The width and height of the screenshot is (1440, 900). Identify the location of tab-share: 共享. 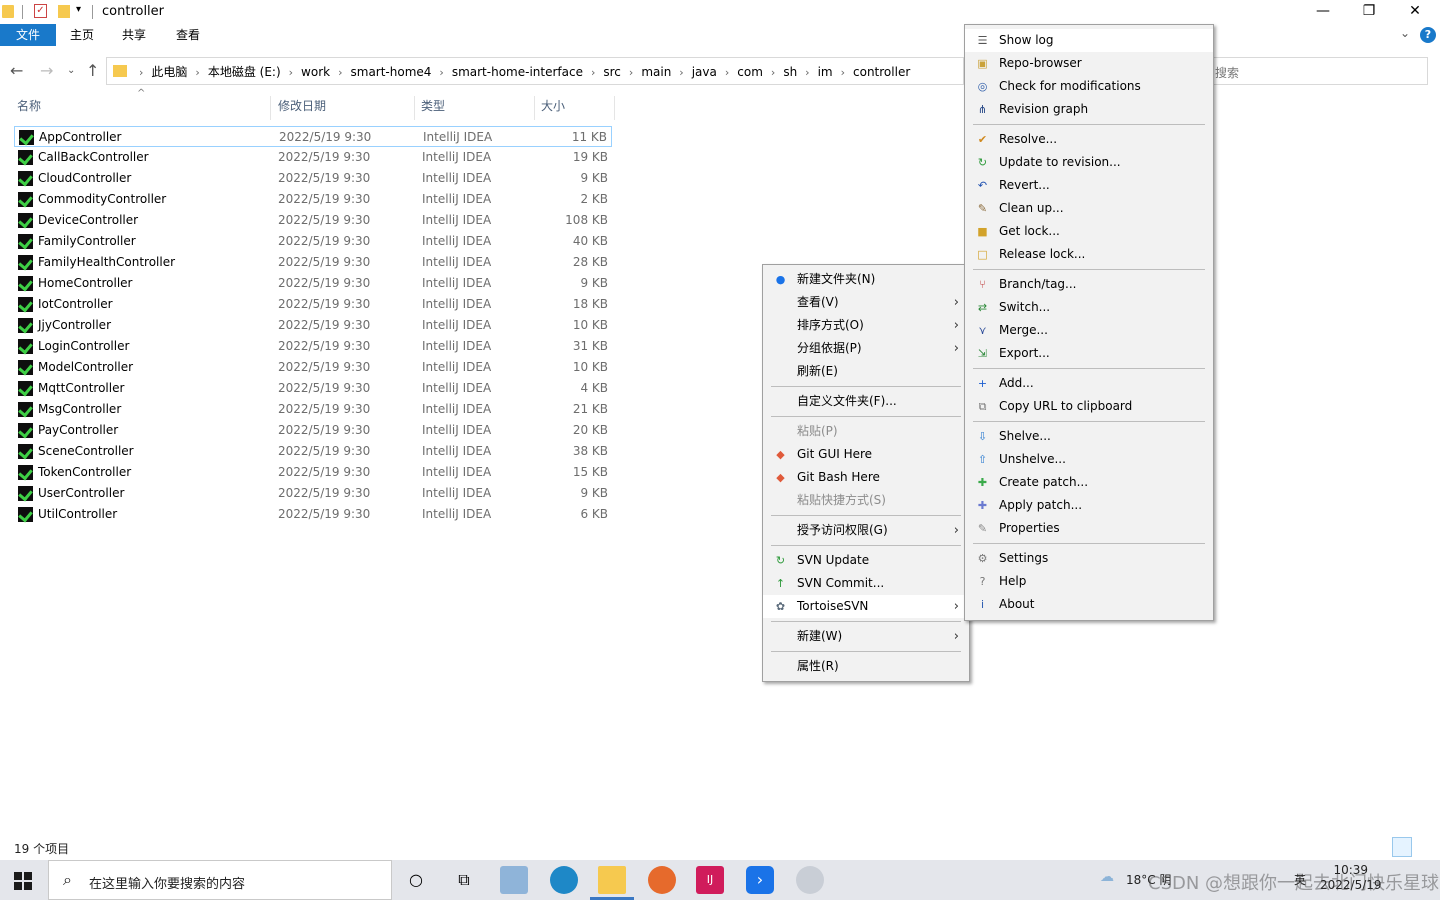
(134, 35).